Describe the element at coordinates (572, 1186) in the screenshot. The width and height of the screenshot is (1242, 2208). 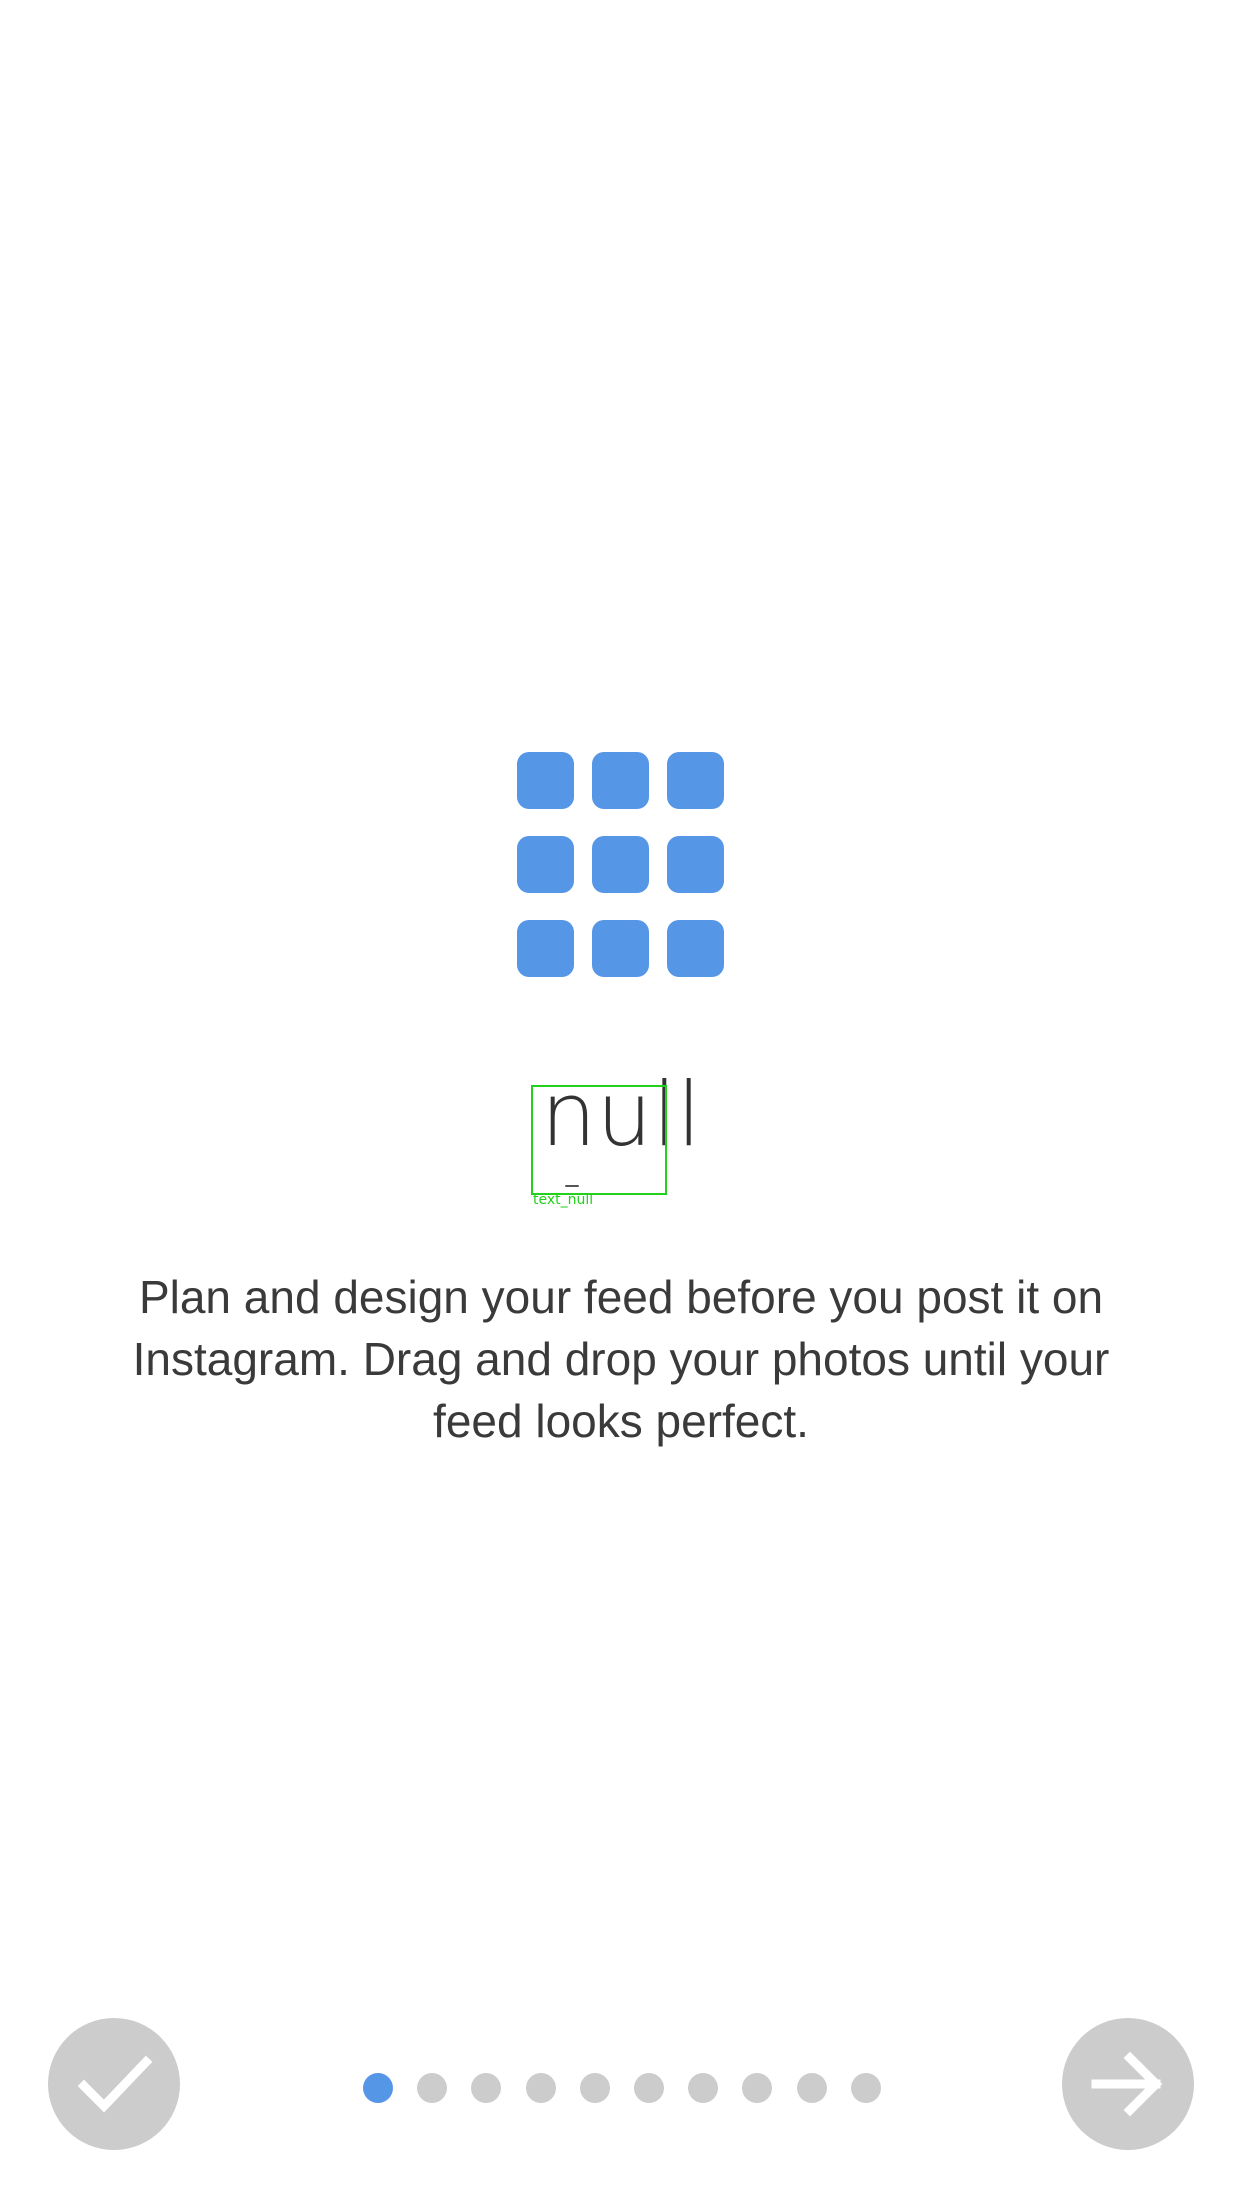
I see `debug-underline` at that location.